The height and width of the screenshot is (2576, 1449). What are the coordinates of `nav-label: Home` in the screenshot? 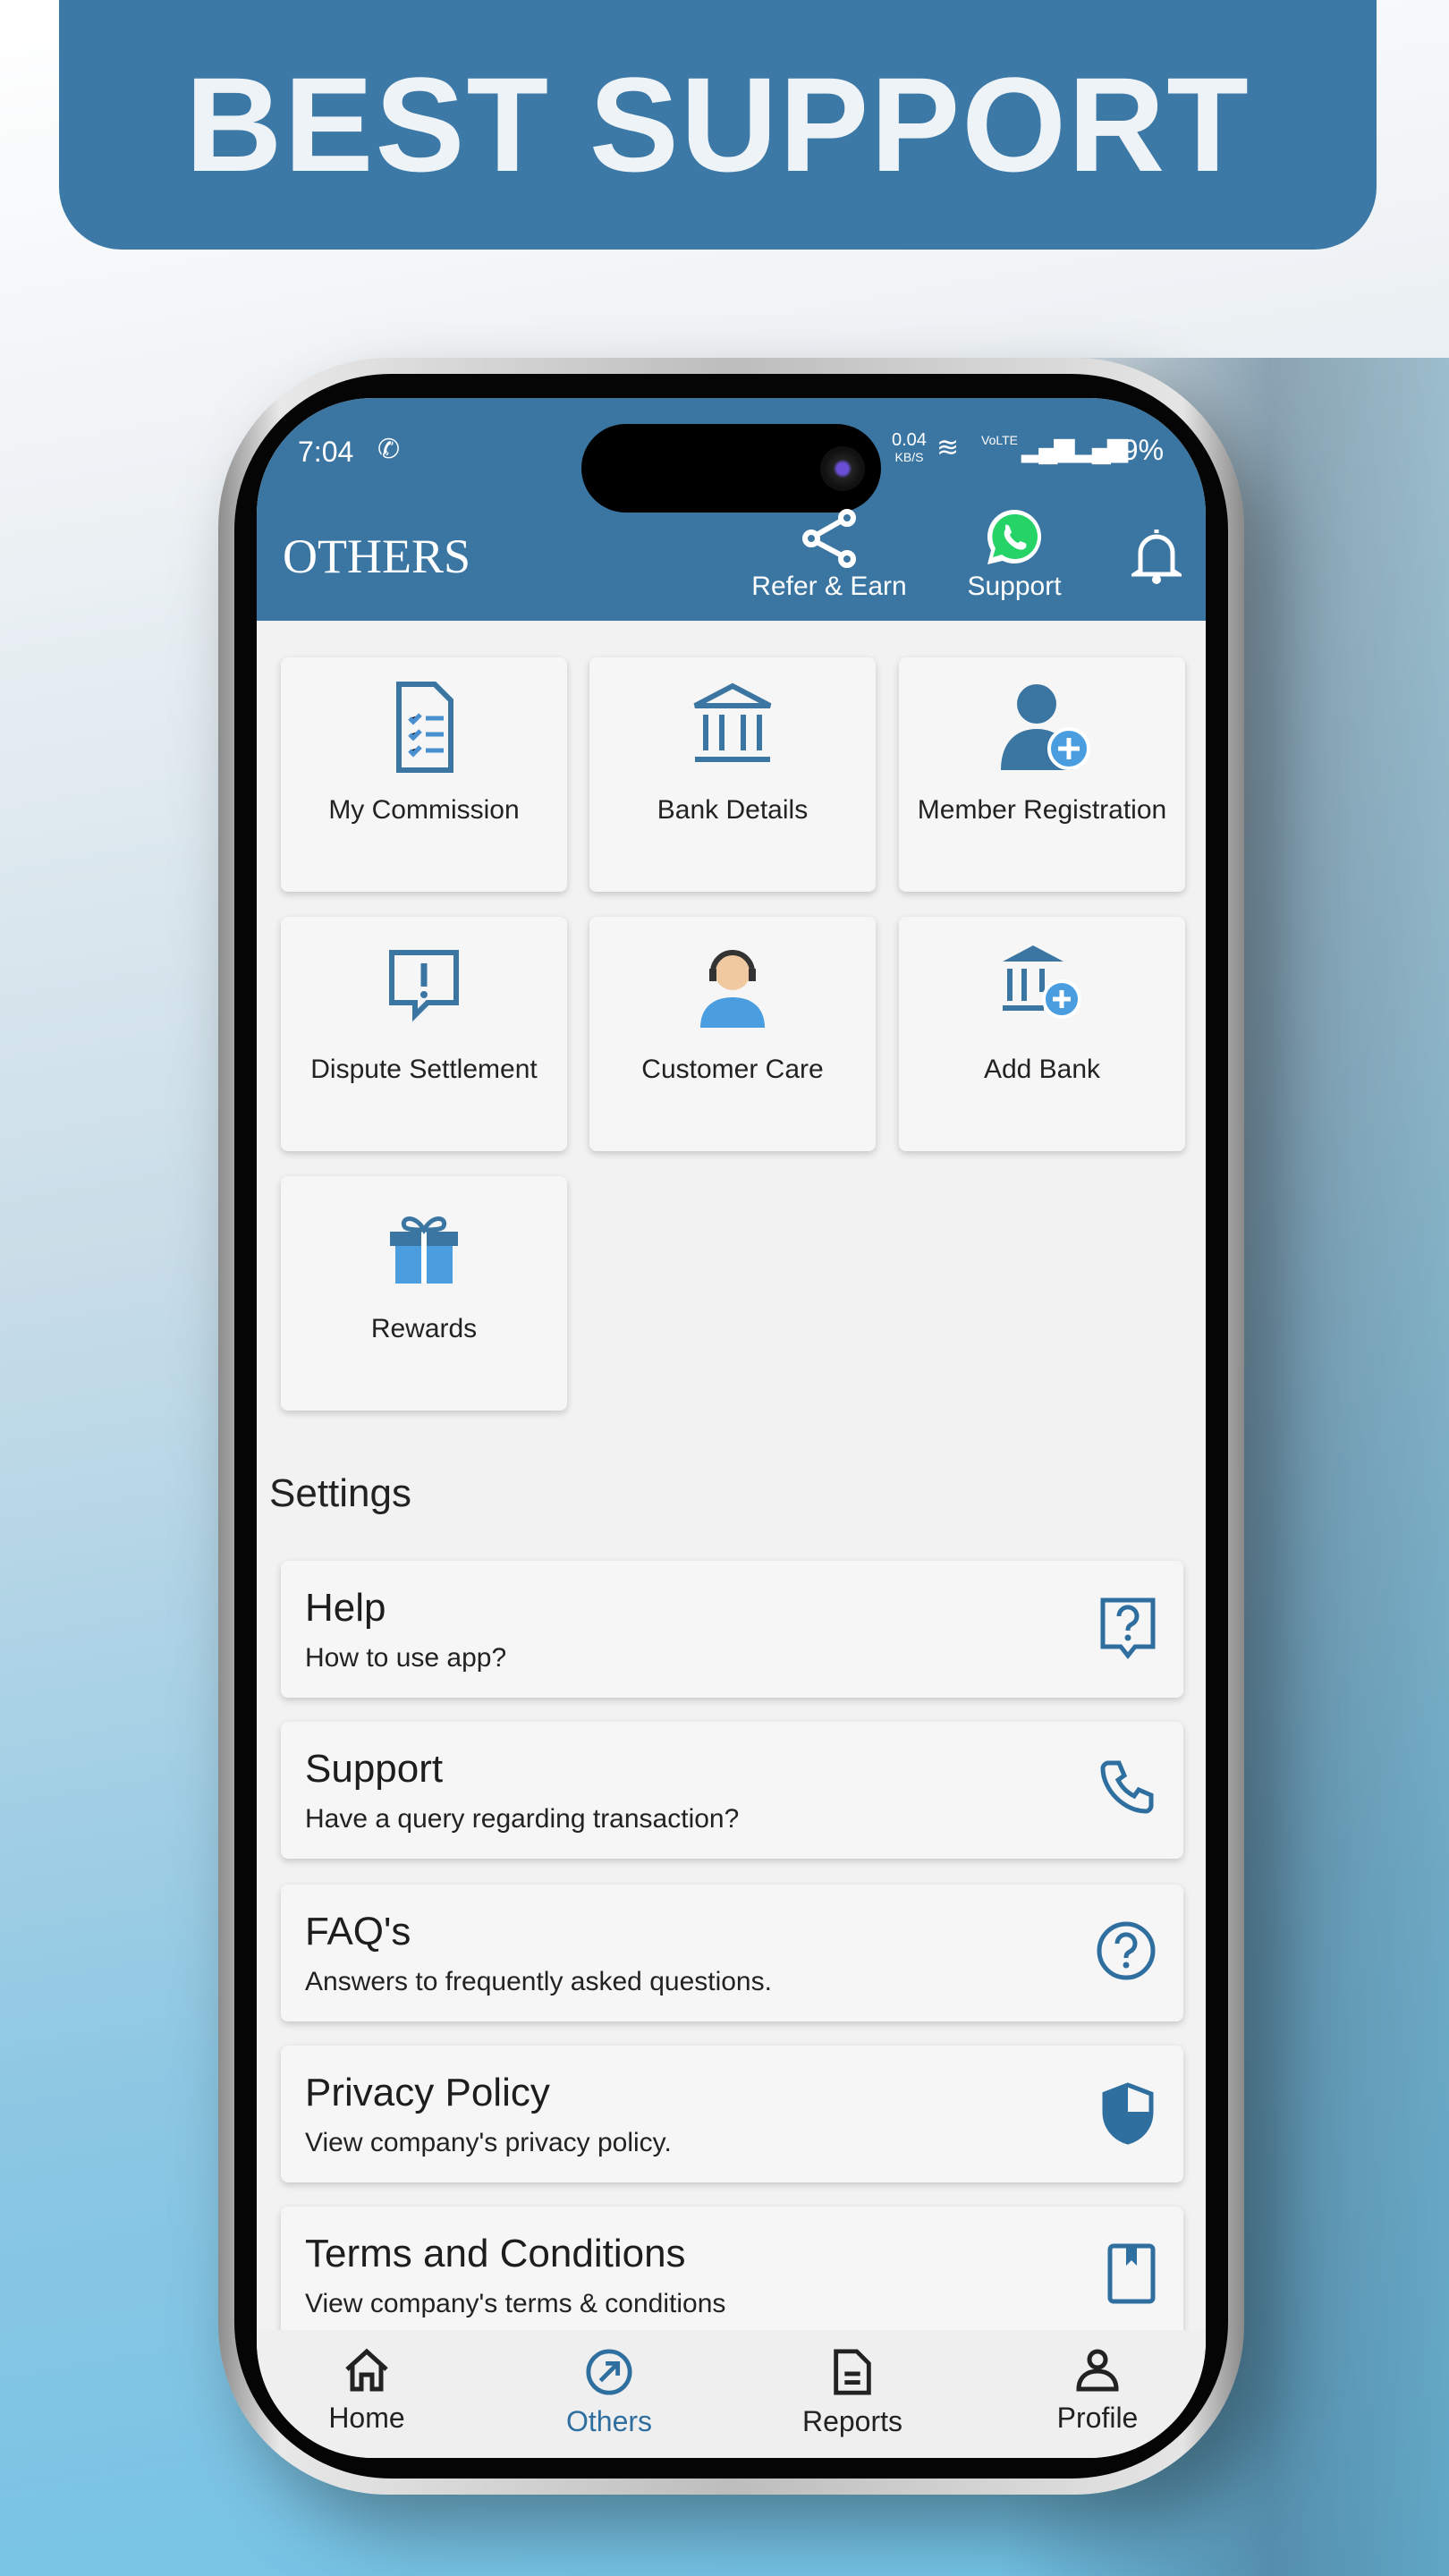 It's located at (366, 2418).